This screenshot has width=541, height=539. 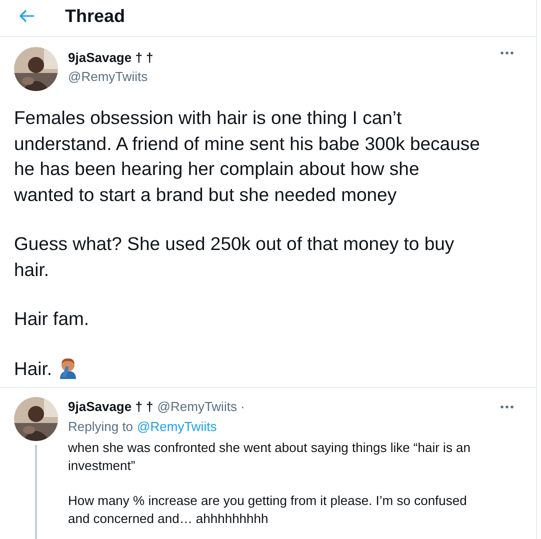 What do you see at coordinates (268, 510) in the screenshot?
I see `reply-text: How many % increase are you getting from it please. I’m so confused and concerned and… ahhhhhhhhh` at bounding box center [268, 510].